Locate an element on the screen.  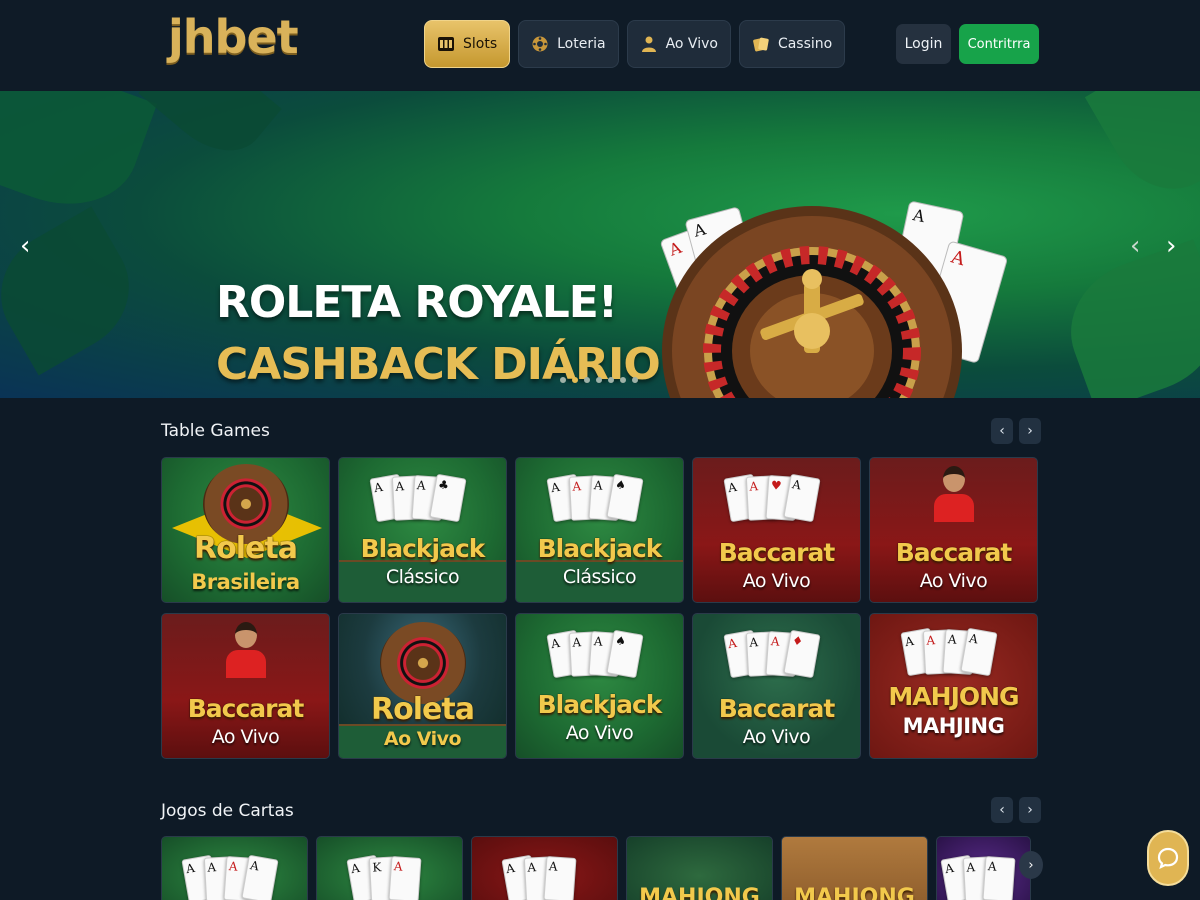
main-nav: Slots Loteria Ao Vivo Cassino is located at coordinates (635, 44).